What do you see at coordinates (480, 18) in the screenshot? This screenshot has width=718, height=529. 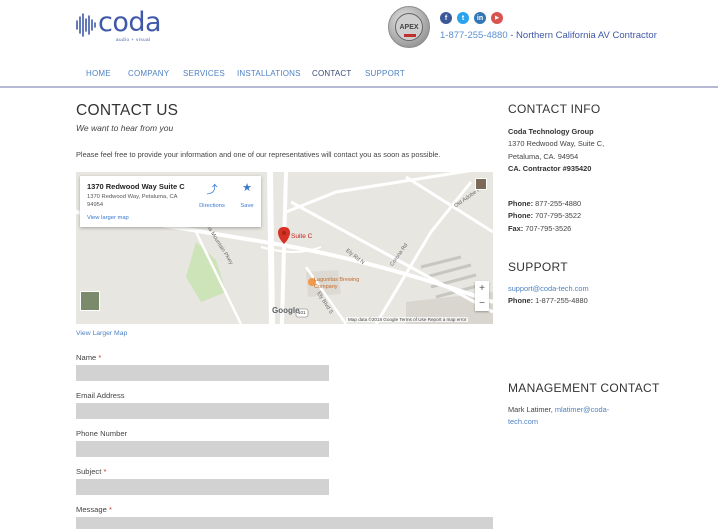 I see `linkedin-icon: in` at bounding box center [480, 18].